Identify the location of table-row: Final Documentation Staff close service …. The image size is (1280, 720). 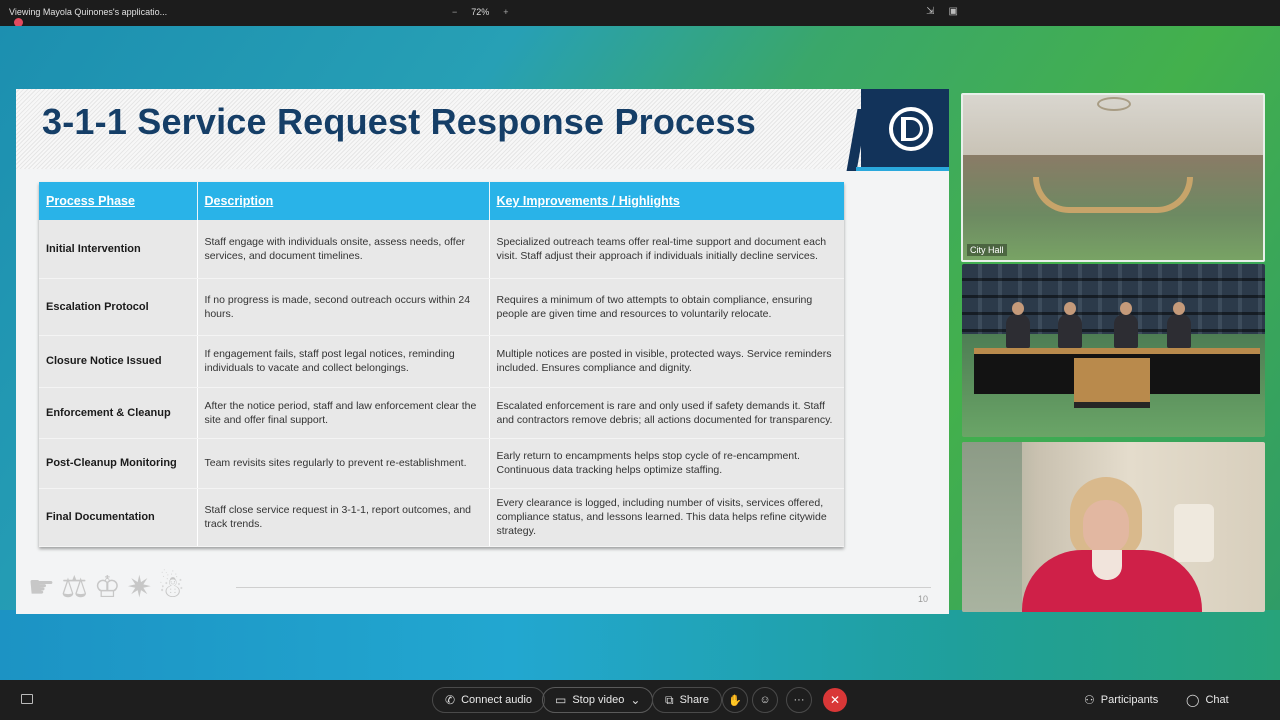
(441, 517).